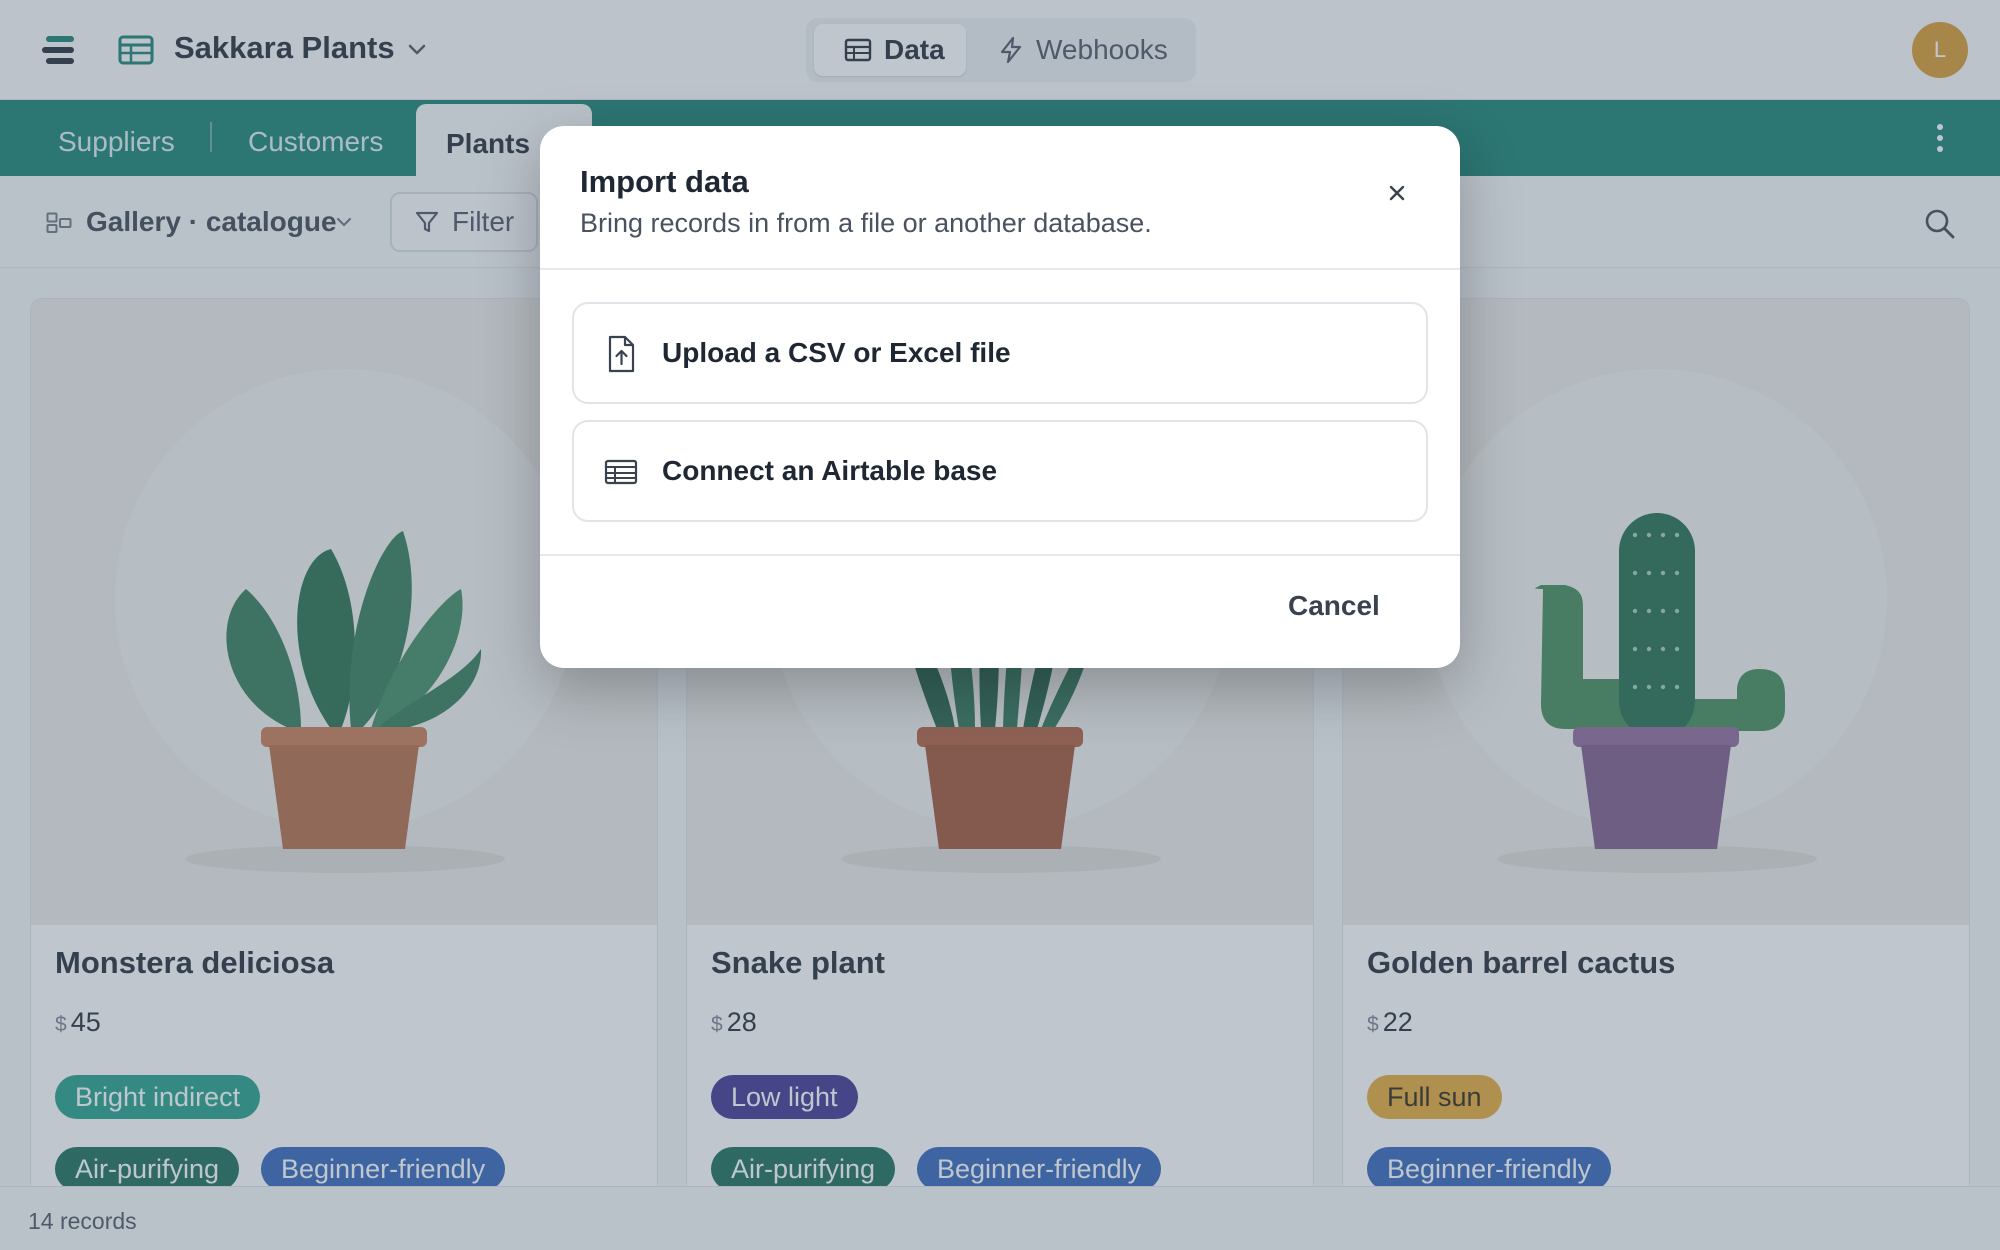 The image size is (2000, 1250). I want to click on table-icon, so click(621, 472).